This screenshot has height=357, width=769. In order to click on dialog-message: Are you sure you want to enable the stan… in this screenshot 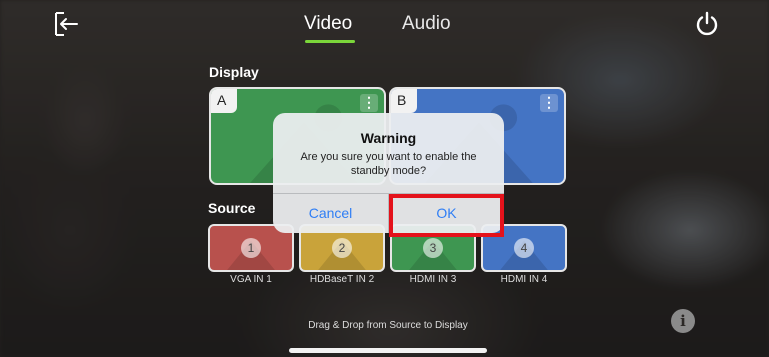, I will do `click(388, 164)`.